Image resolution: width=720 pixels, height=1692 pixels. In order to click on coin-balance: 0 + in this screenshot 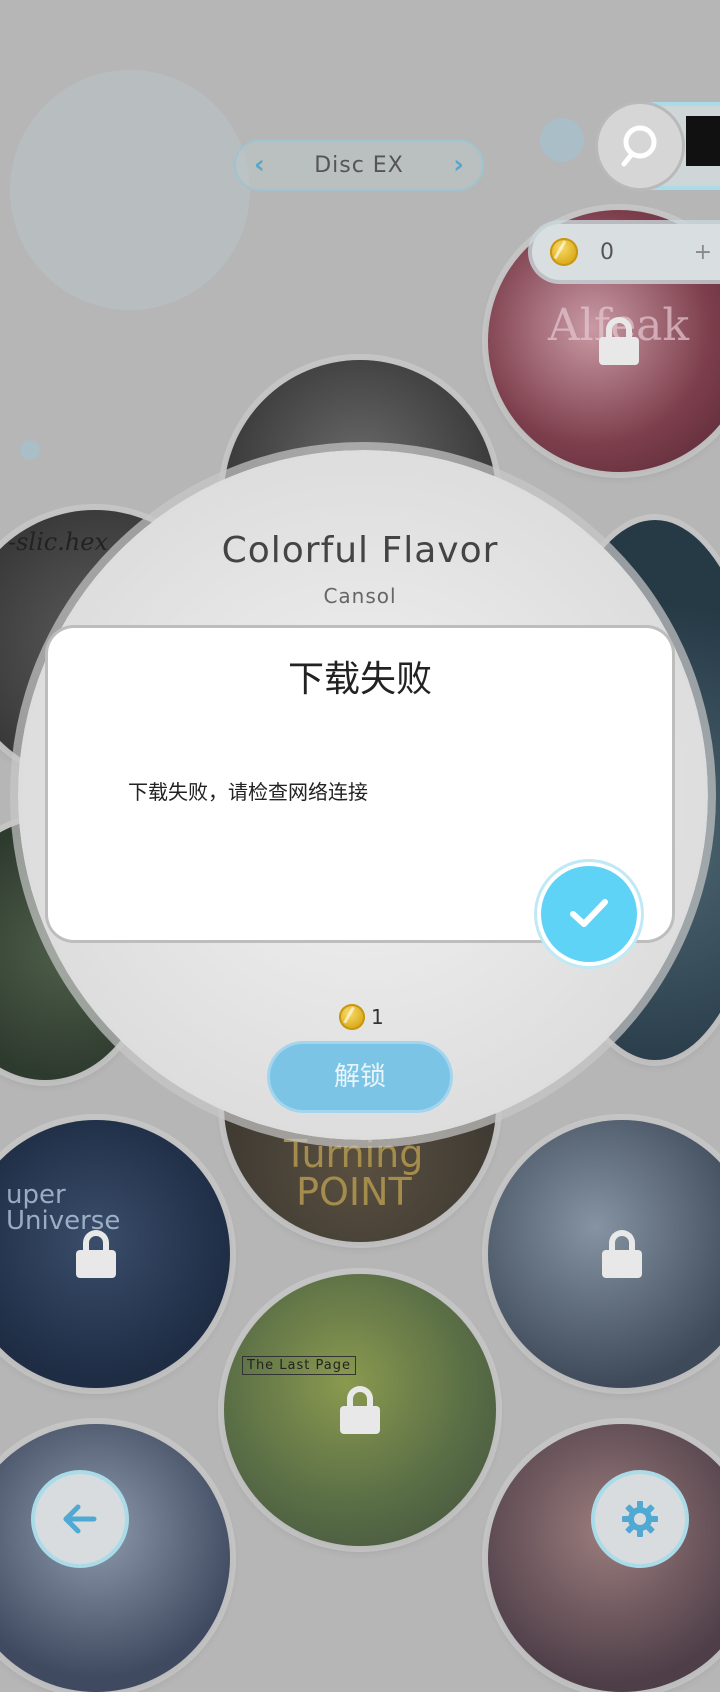, I will do `click(626, 252)`.